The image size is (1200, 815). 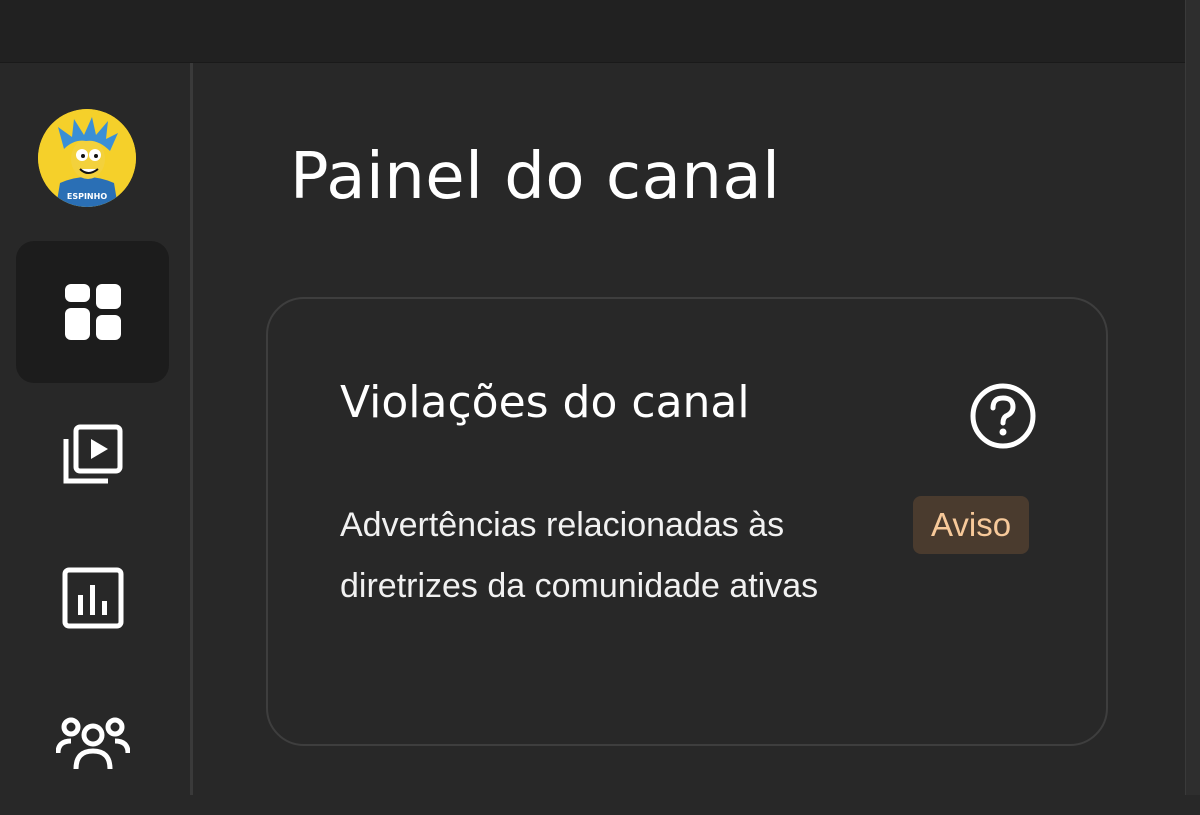 I want to click on page-title: Painel do canal, so click(x=535, y=177).